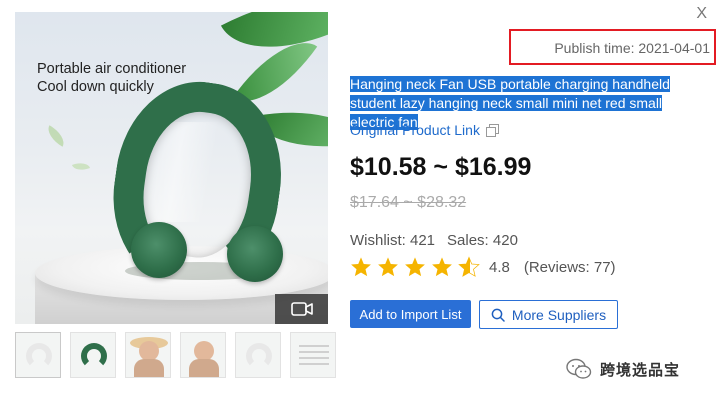 This screenshot has width=720, height=401. What do you see at coordinates (408, 202) in the screenshot?
I see `original-price-range: $17.64 ~ $28.32` at bounding box center [408, 202].